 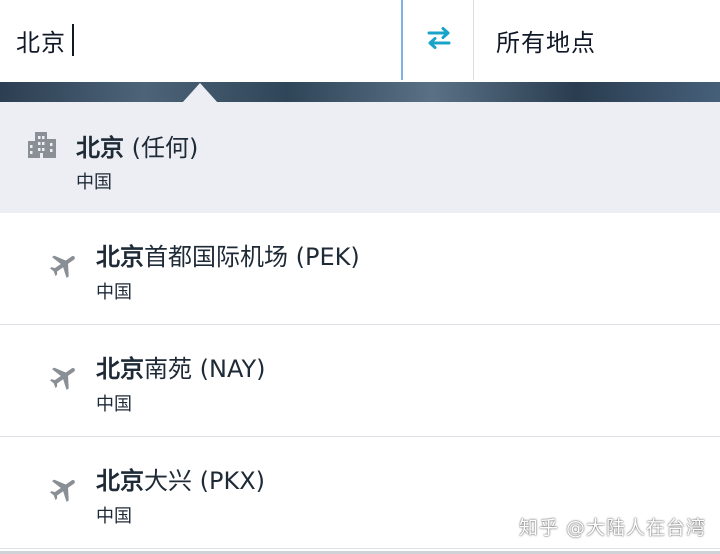 I want to click on suggestion-title: 北京大兴 (PKX), so click(x=180, y=478).